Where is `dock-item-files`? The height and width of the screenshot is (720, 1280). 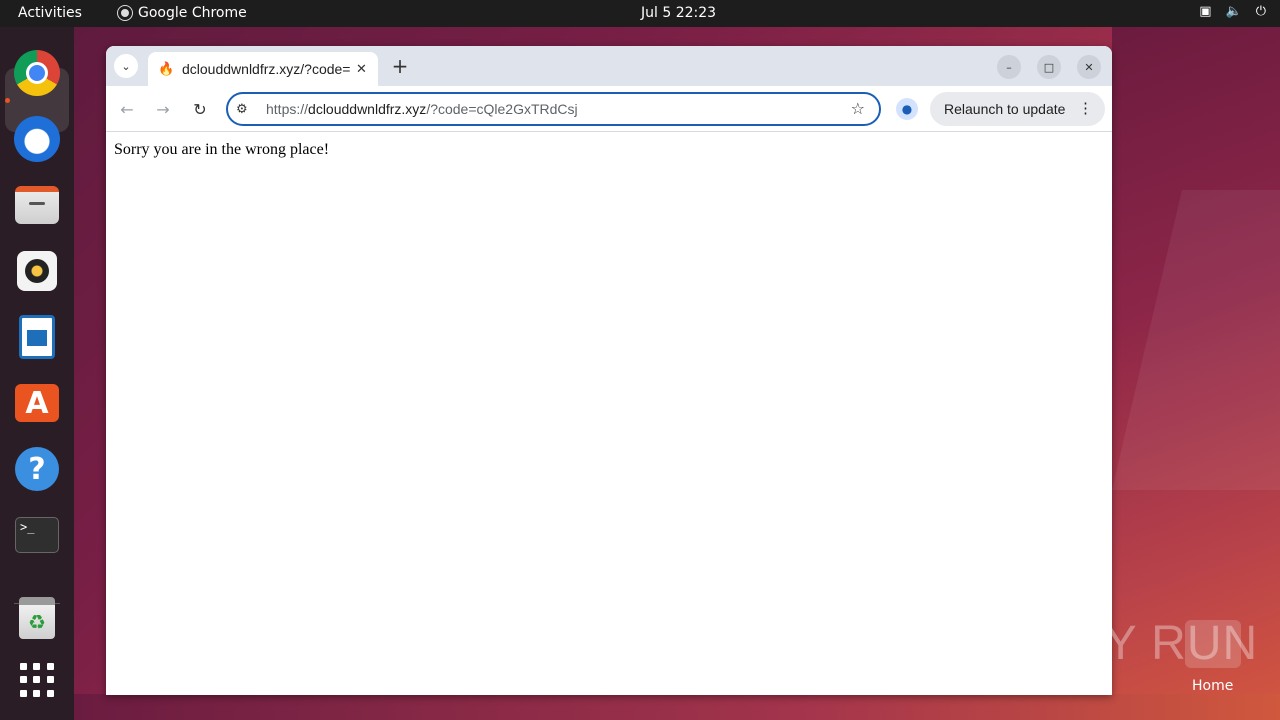
dock-item-files is located at coordinates (37, 205).